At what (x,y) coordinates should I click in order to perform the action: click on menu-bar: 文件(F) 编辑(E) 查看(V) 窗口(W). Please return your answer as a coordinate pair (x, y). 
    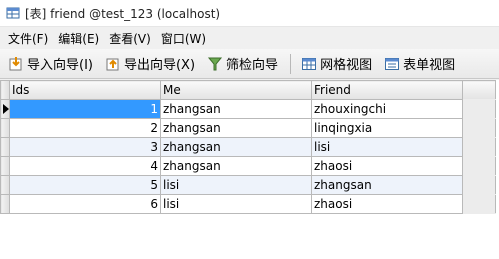
    Looking at the image, I should click on (249, 38).